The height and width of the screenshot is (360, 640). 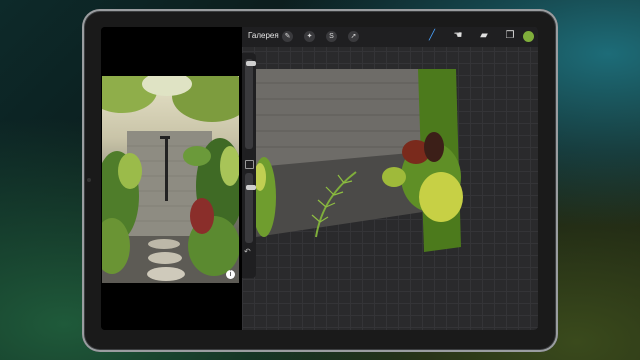 I want to click on info-icon: i, so click(x=230, y=274).